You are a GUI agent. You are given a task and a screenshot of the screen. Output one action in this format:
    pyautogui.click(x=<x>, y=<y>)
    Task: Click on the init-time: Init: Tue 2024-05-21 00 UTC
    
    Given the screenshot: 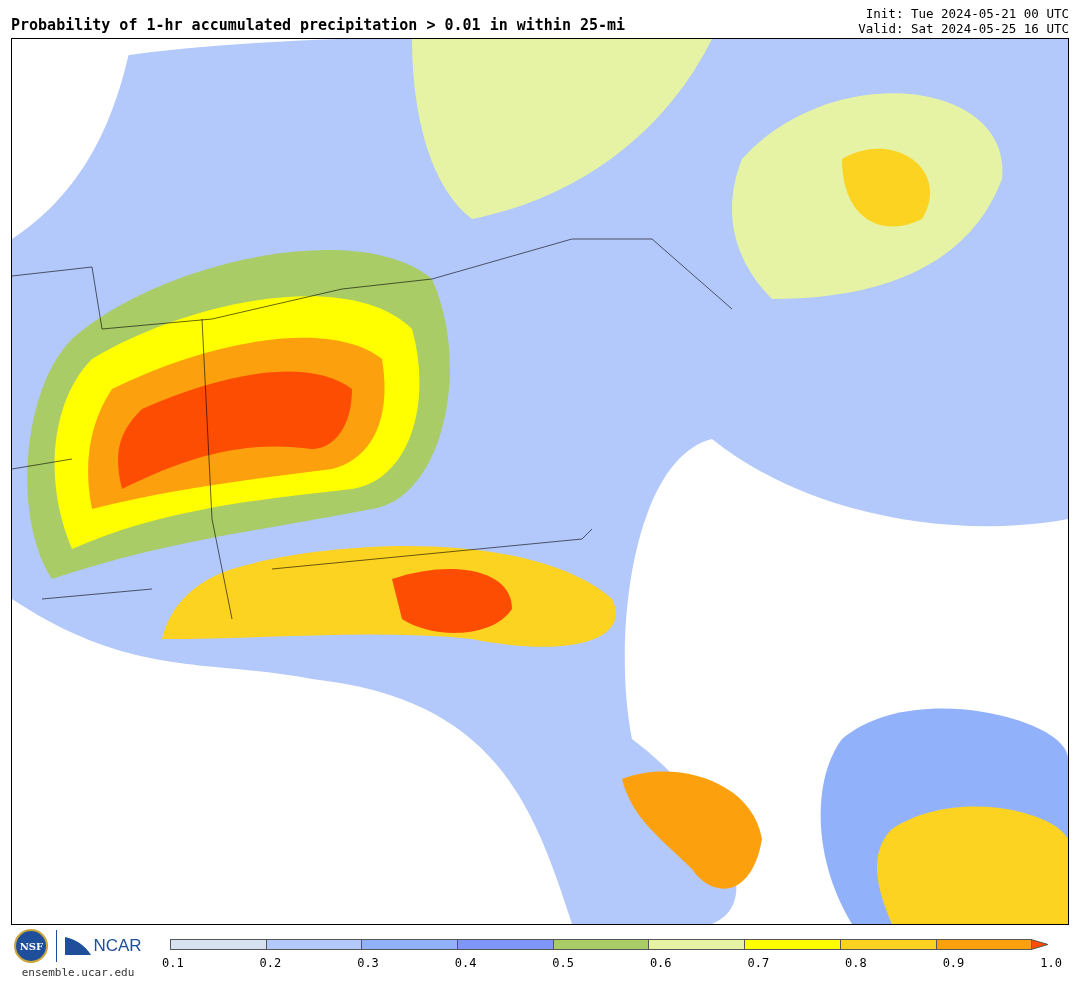 What is the action you would take?
    pyautogui.click(x=966, y=13)
    